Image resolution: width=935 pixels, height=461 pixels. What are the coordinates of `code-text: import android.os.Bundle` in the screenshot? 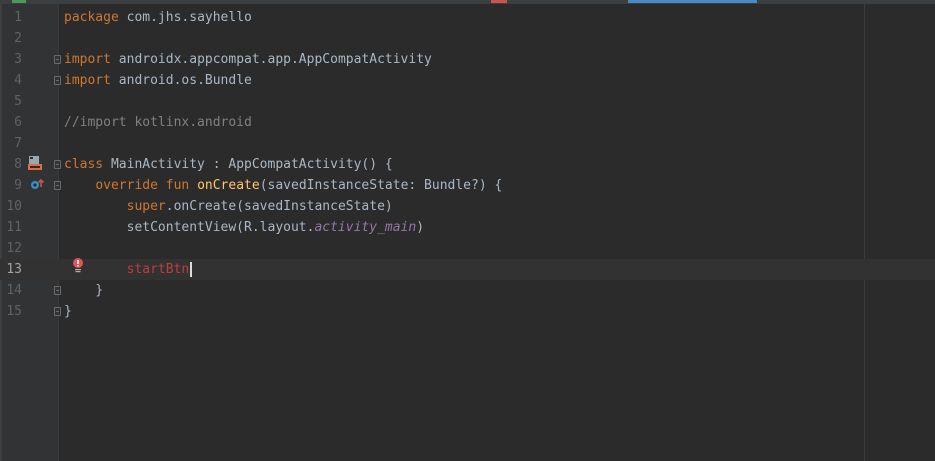 It's located at (158, 80).